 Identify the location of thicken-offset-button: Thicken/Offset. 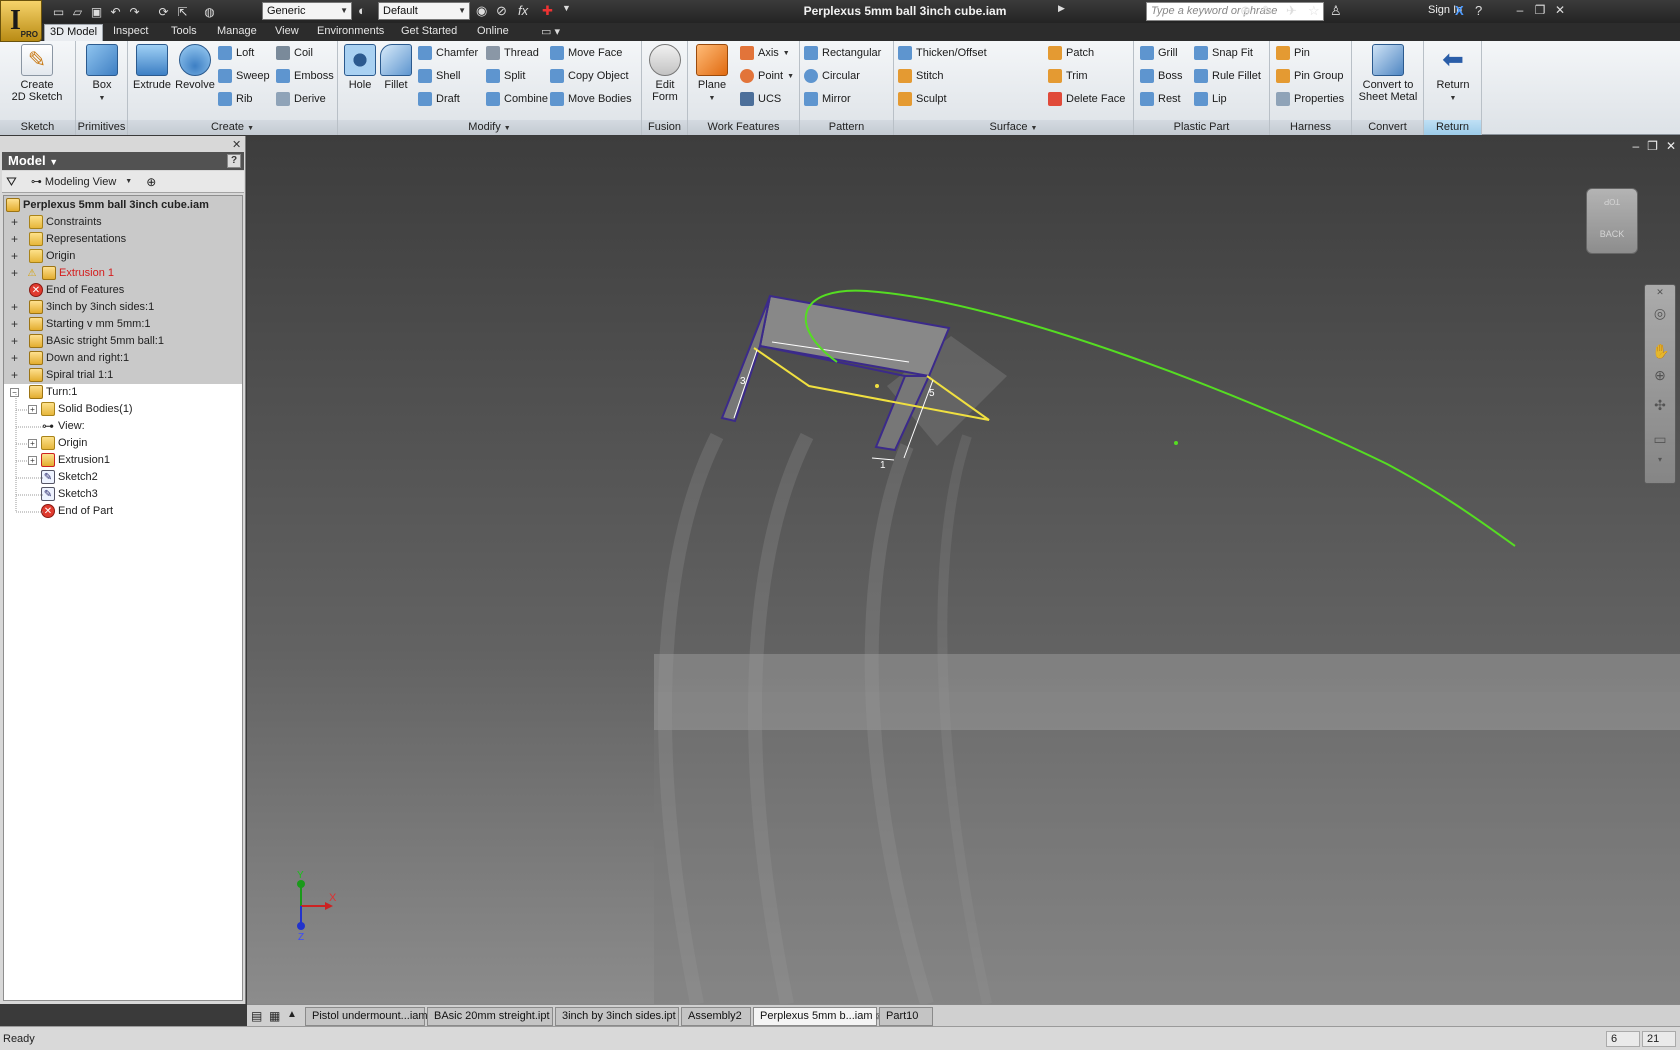
(942, 53).